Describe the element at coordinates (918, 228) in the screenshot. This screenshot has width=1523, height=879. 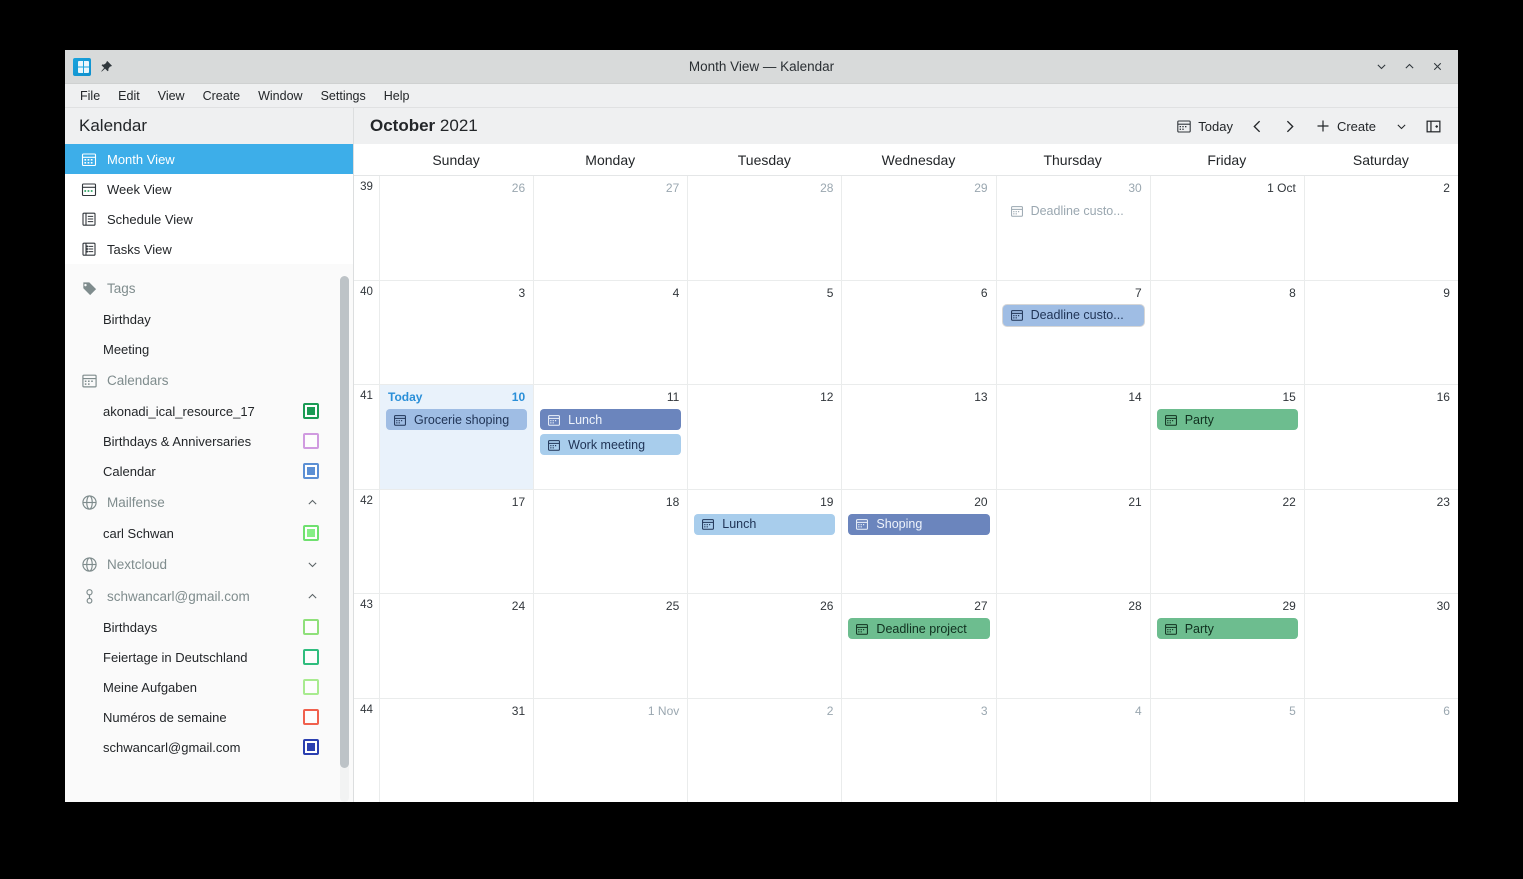
I see `day-cell: 29` at that location.